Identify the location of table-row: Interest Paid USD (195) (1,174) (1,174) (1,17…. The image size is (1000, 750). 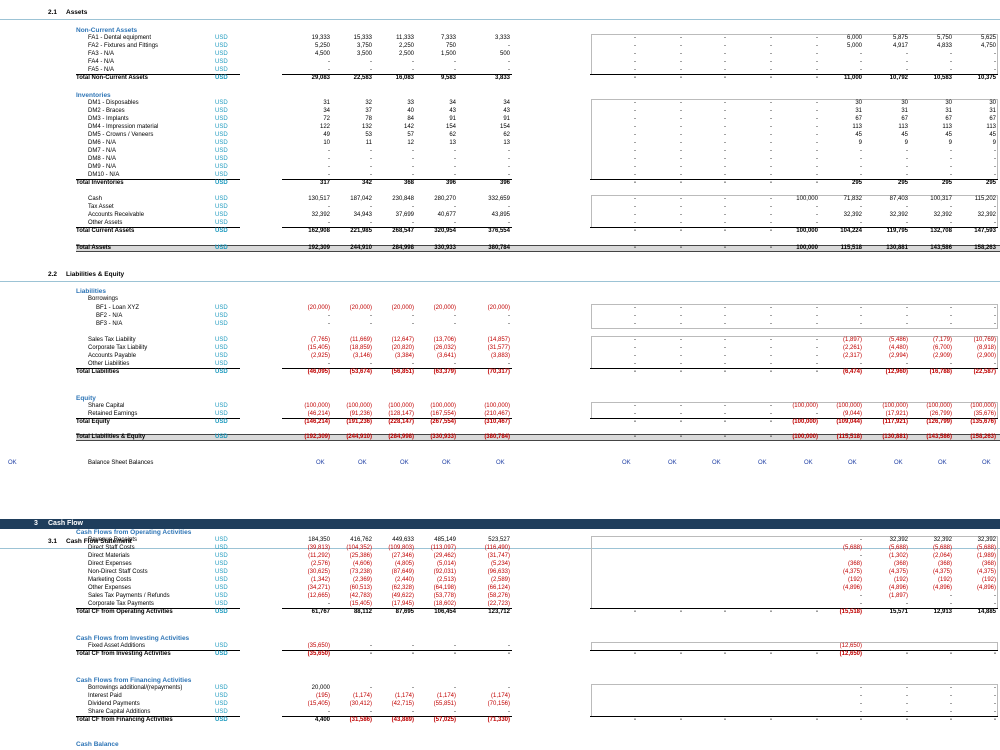
(500, 696).